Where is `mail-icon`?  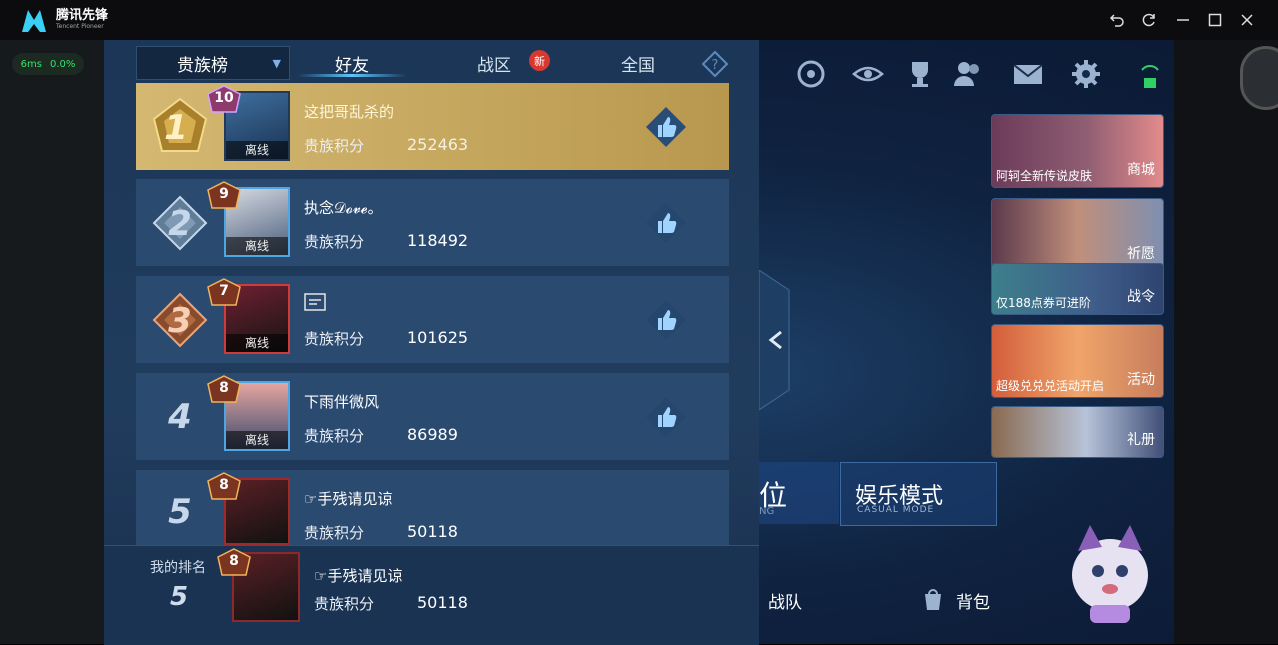 mail-icon is located at coordinates (1028, 74).